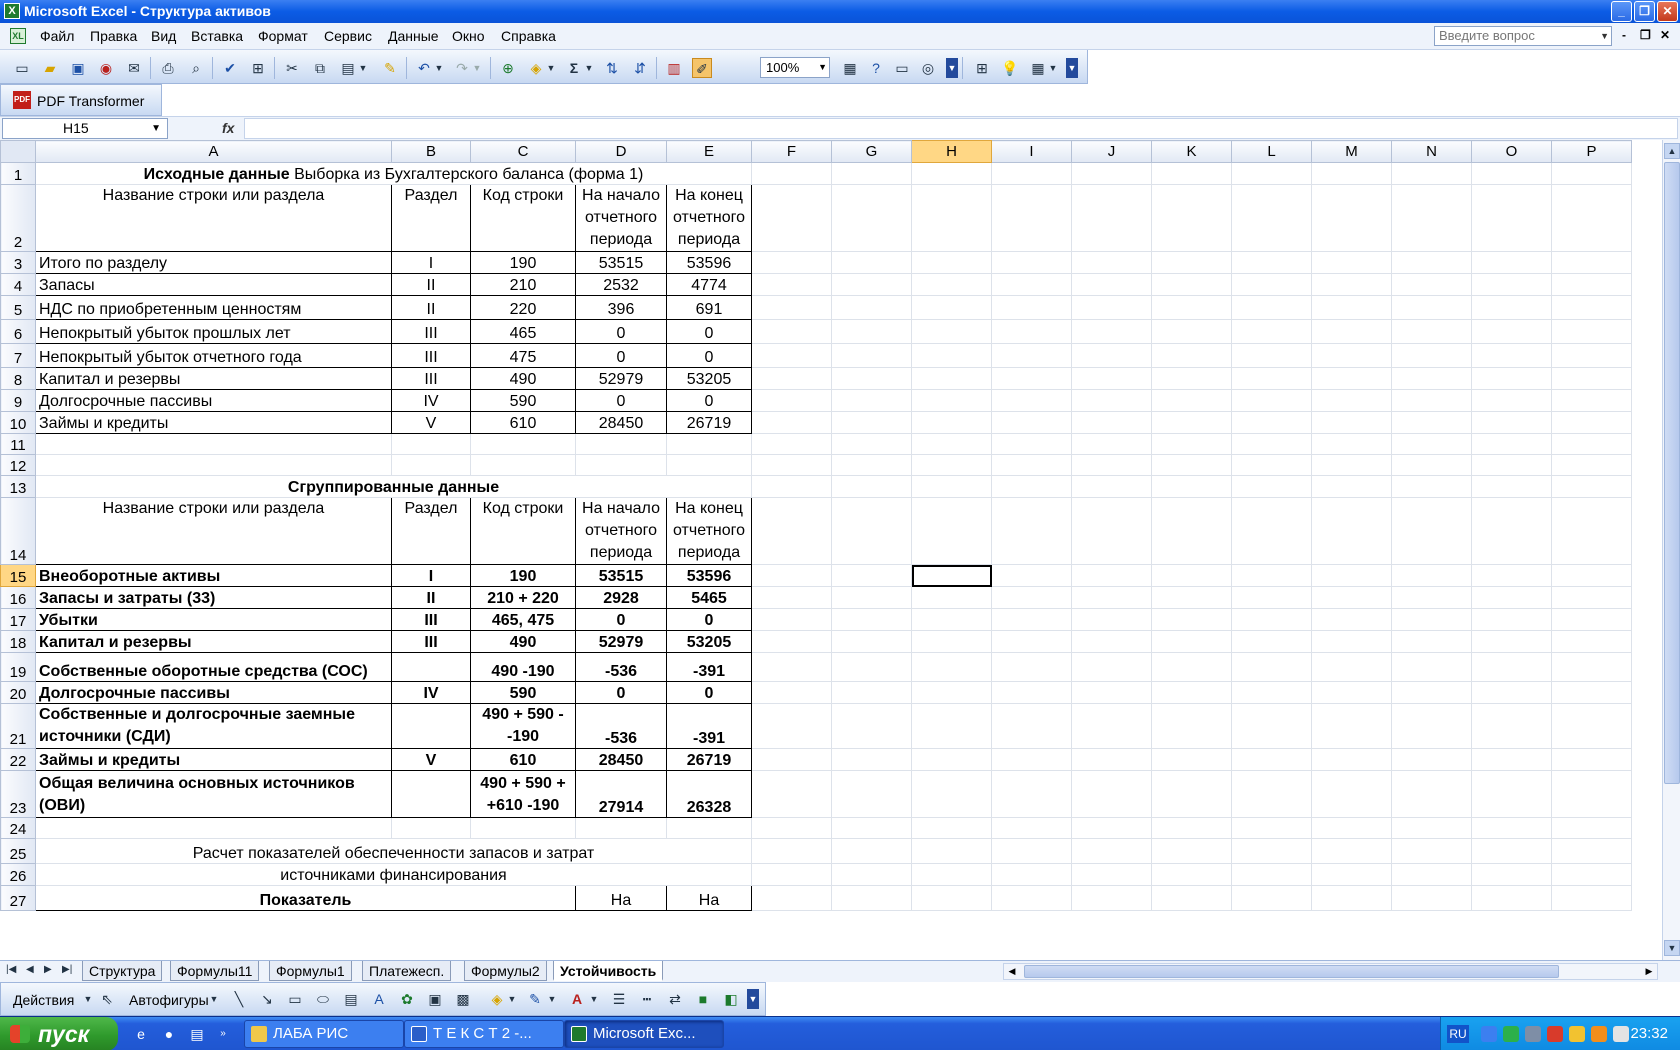 The width and height of the screenshot is (1680, 1050). Describe the element at coordinates (431, 692) in the screenshot. I see `cell-section: IV` at that location.